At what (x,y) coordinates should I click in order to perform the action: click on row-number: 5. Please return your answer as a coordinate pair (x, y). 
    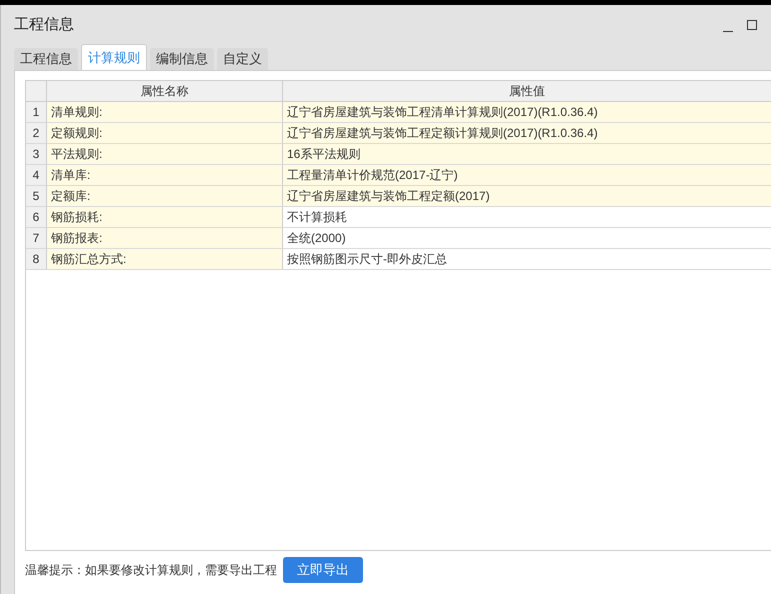
    Looking at the image, I should click on (36, 196).